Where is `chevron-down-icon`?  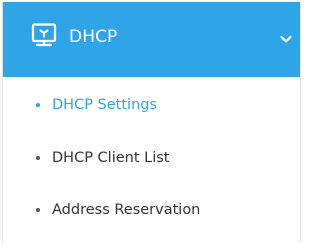
chevron-down-icon is located at coordinates (286, 39).